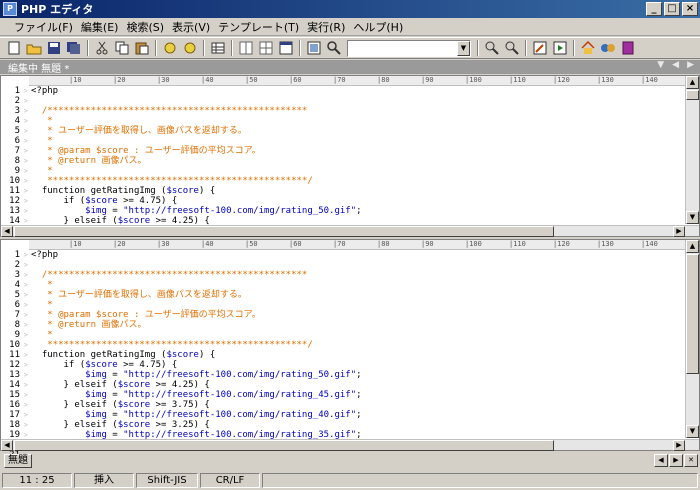 The width and height of the screenshot is (700, 490). Describe the element at coordinates (39, 69) in the screenshot. I see `document-status-label: 編集中 無題 *` at that location.